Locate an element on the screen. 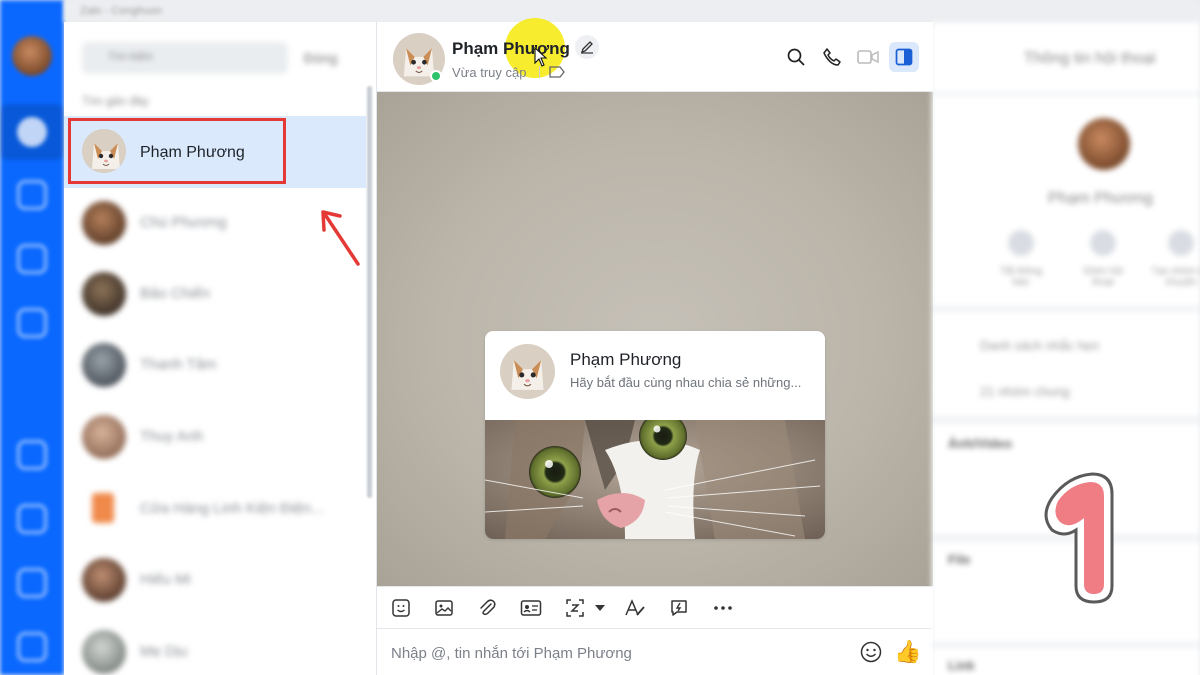  list-item: Thuy Anh is located at coordinates (215, 437).